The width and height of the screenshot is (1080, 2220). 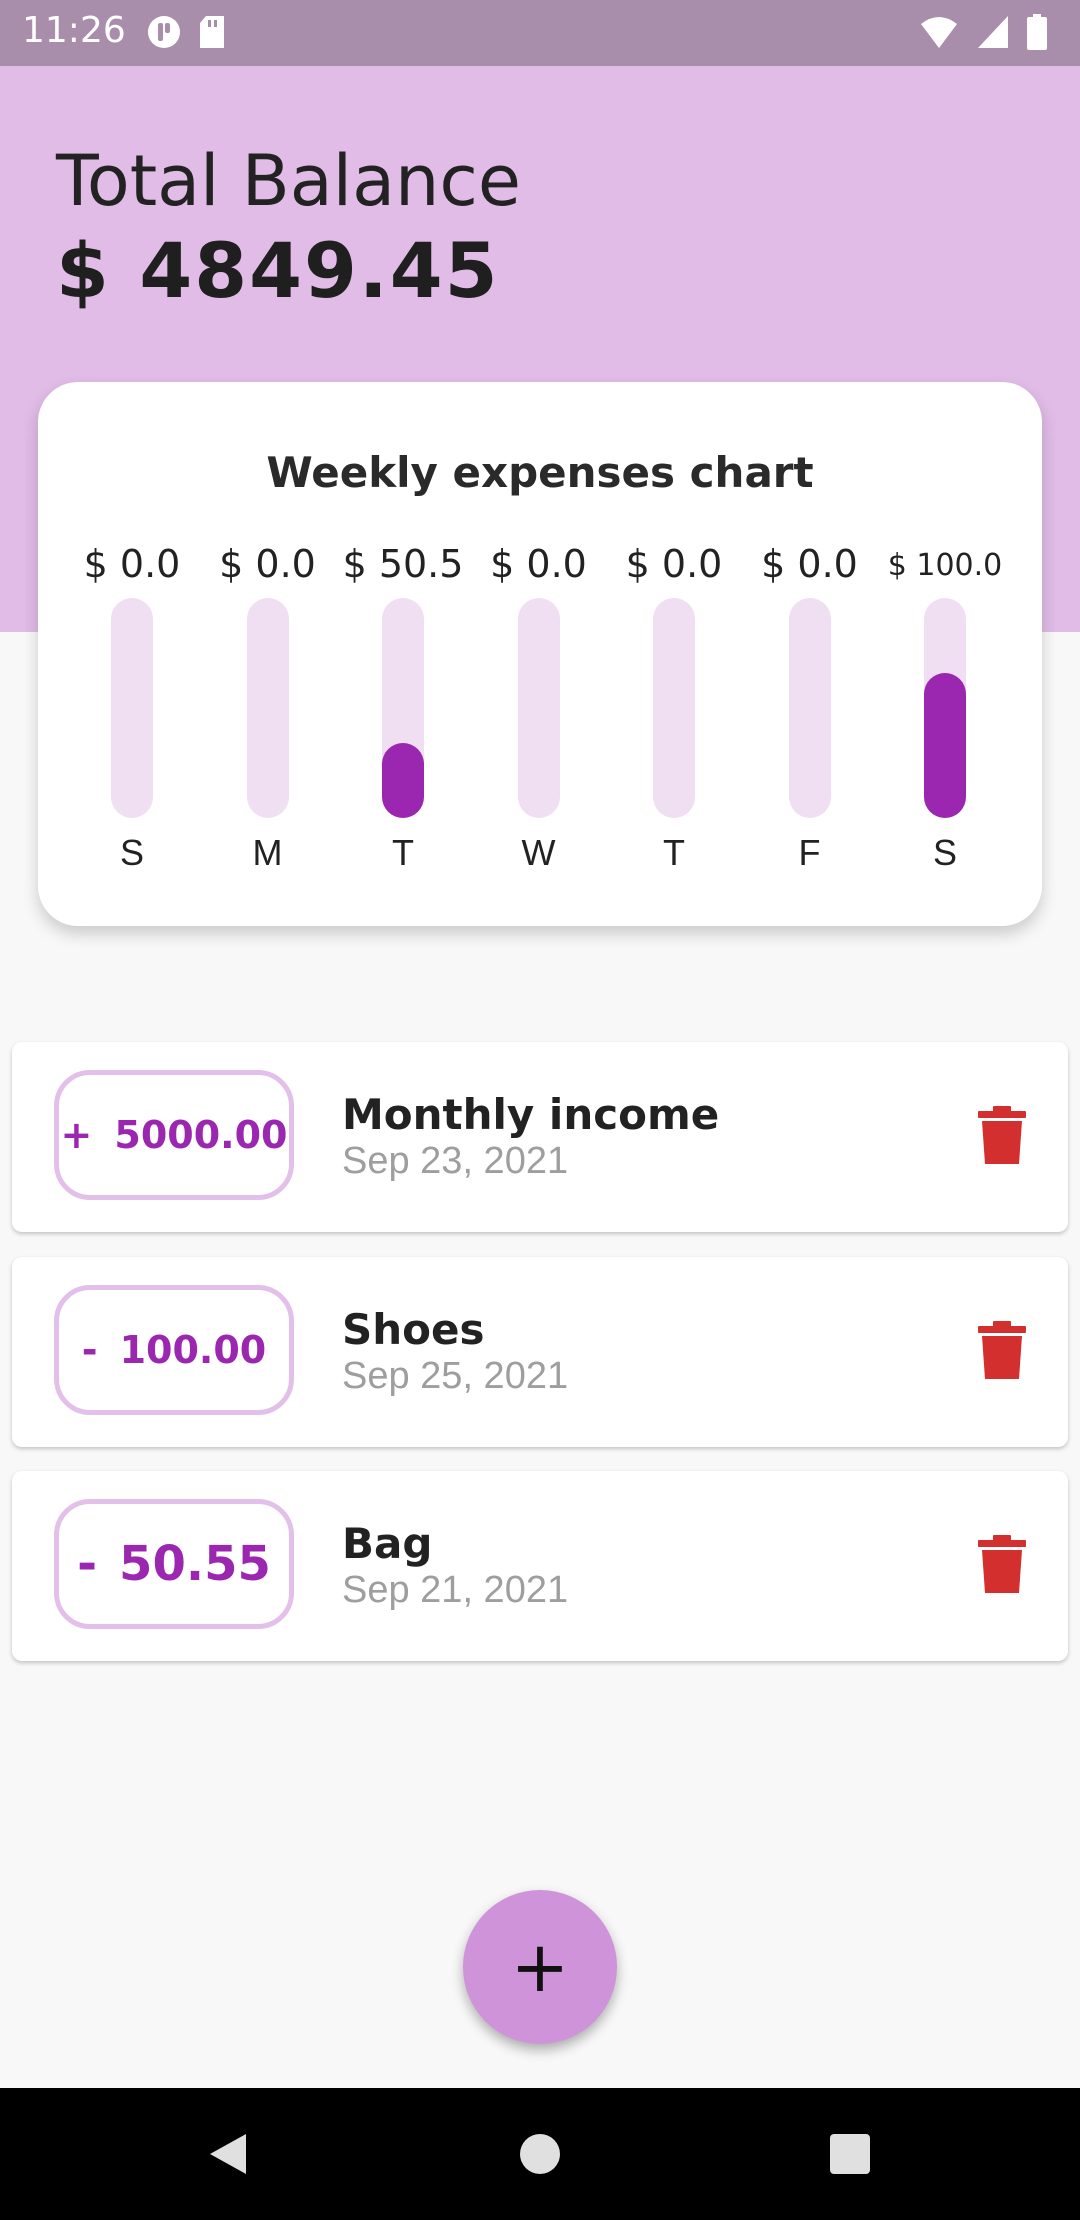 I want to click on plus-icon: +, so click(x=540, y=1967).